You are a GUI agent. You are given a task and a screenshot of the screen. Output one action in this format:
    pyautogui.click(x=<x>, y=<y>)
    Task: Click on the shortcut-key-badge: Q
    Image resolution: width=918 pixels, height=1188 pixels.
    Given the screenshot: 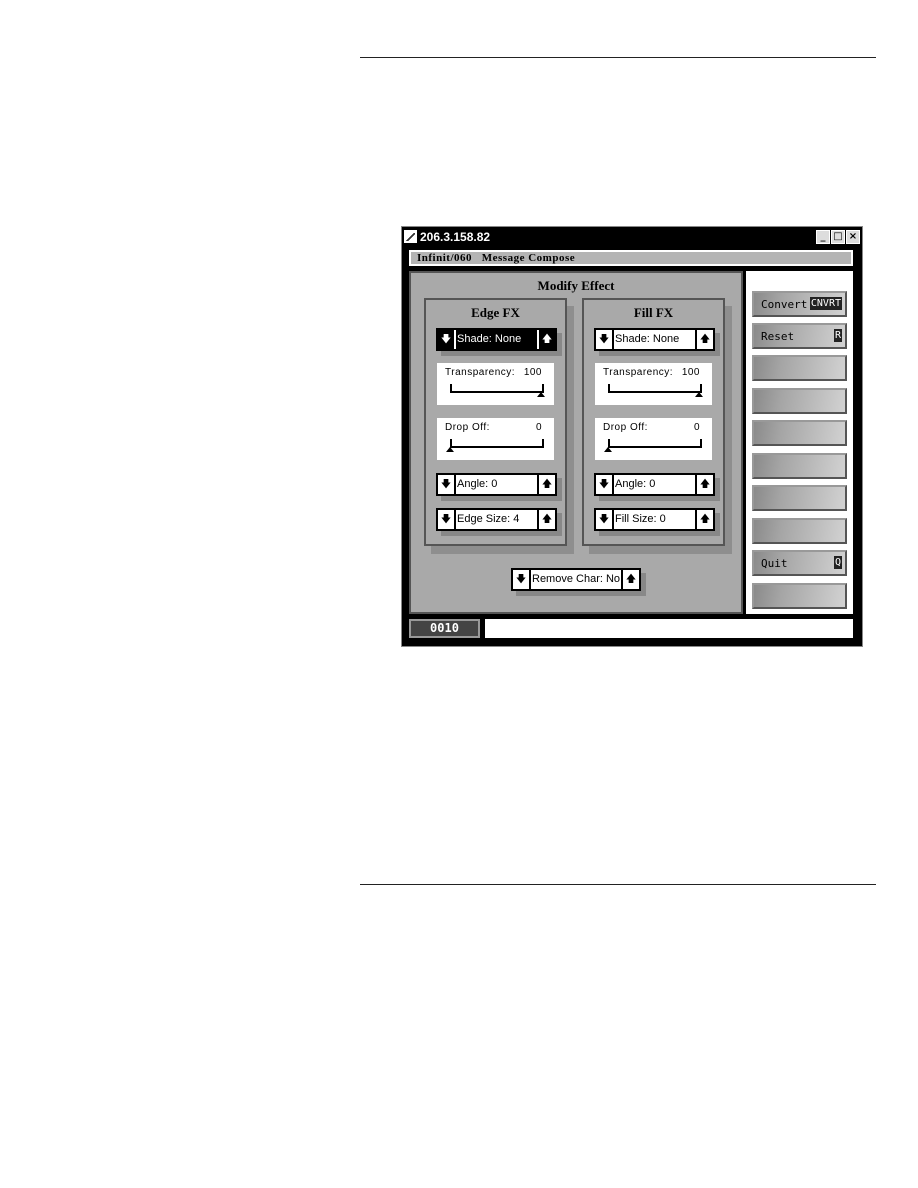 What is the action you would take?
    pyautogui.click(x=837, y=562)
    